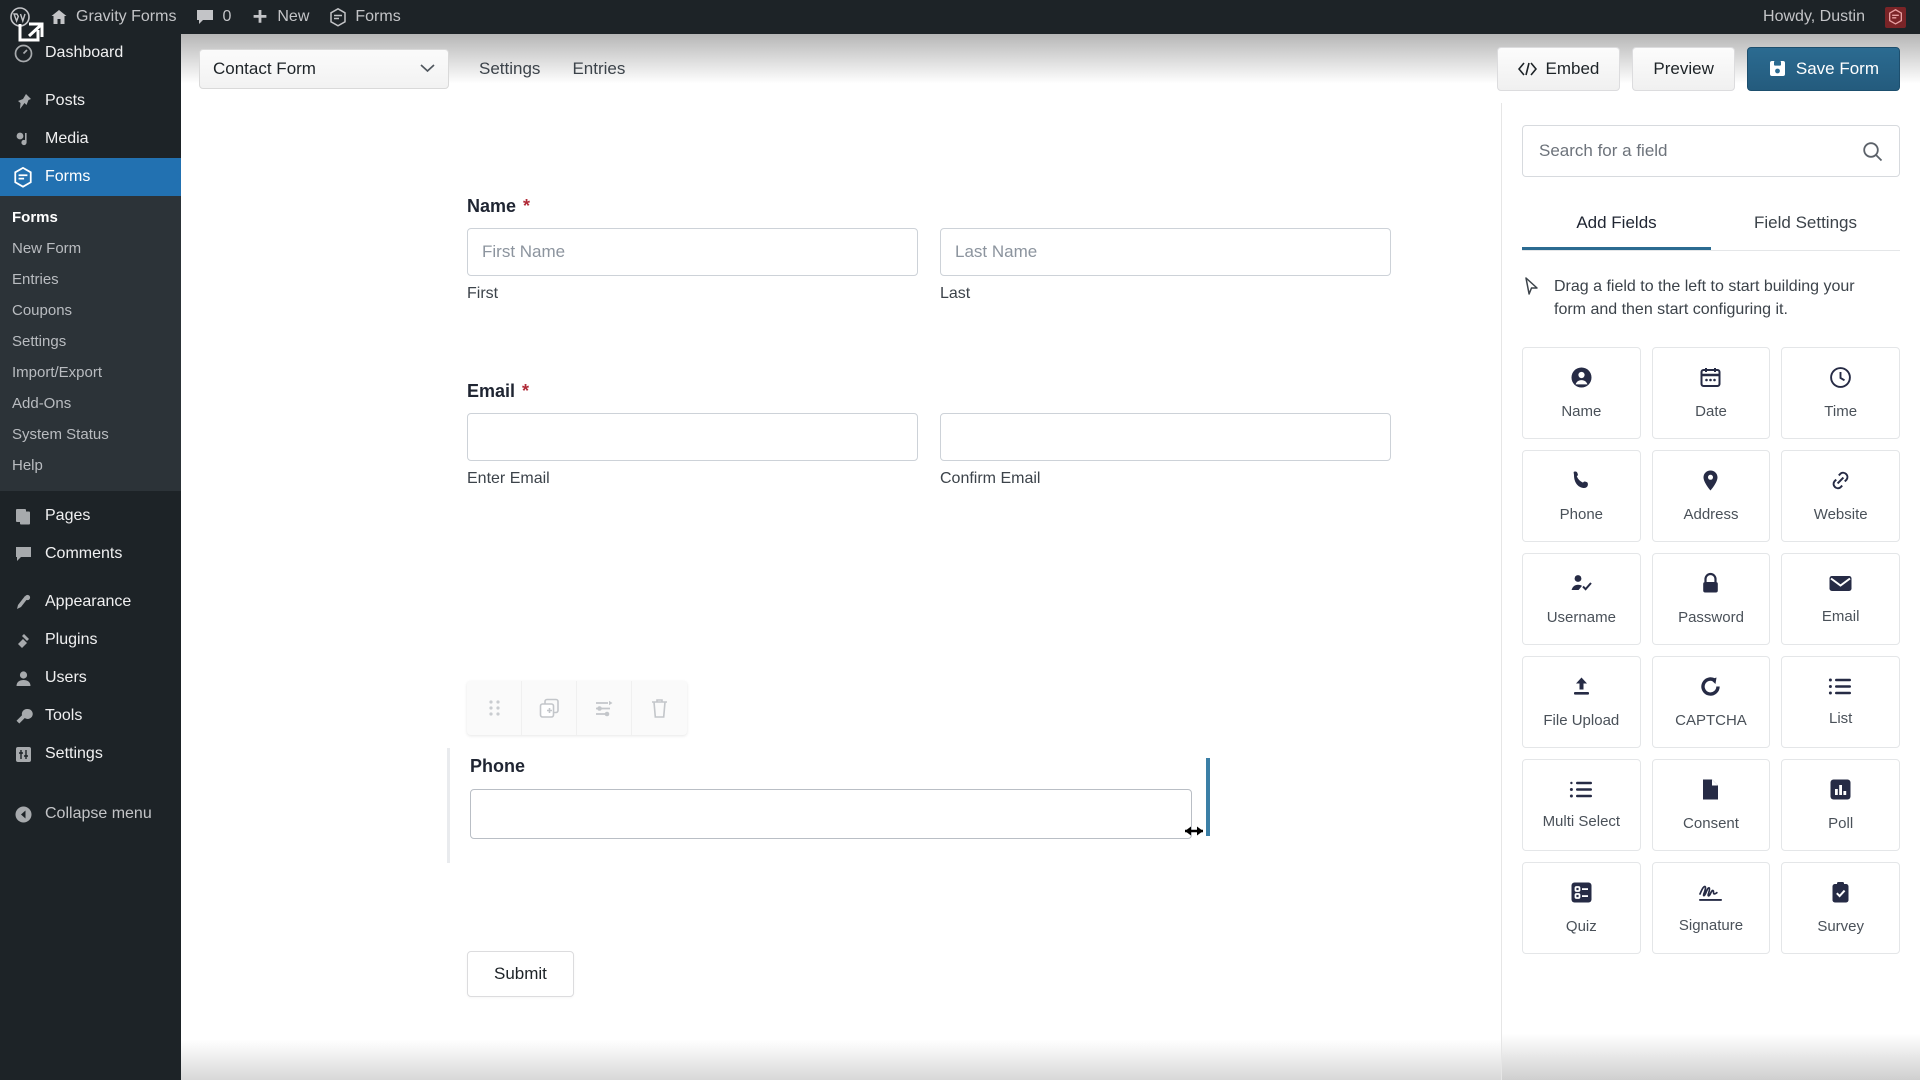 This screenshot has width=1920, height=1080. What do you see at coordinates (1581, 412) in the screenshot?
I see `field-button-label: Name` at bounding box center [1581, 412].